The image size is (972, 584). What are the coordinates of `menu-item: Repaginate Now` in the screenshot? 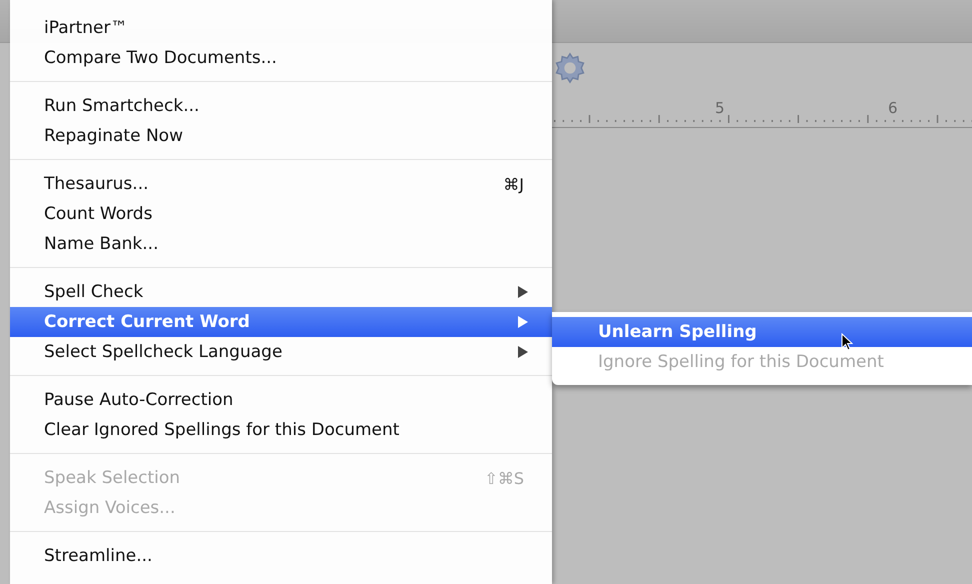 It's located at (281, 136).